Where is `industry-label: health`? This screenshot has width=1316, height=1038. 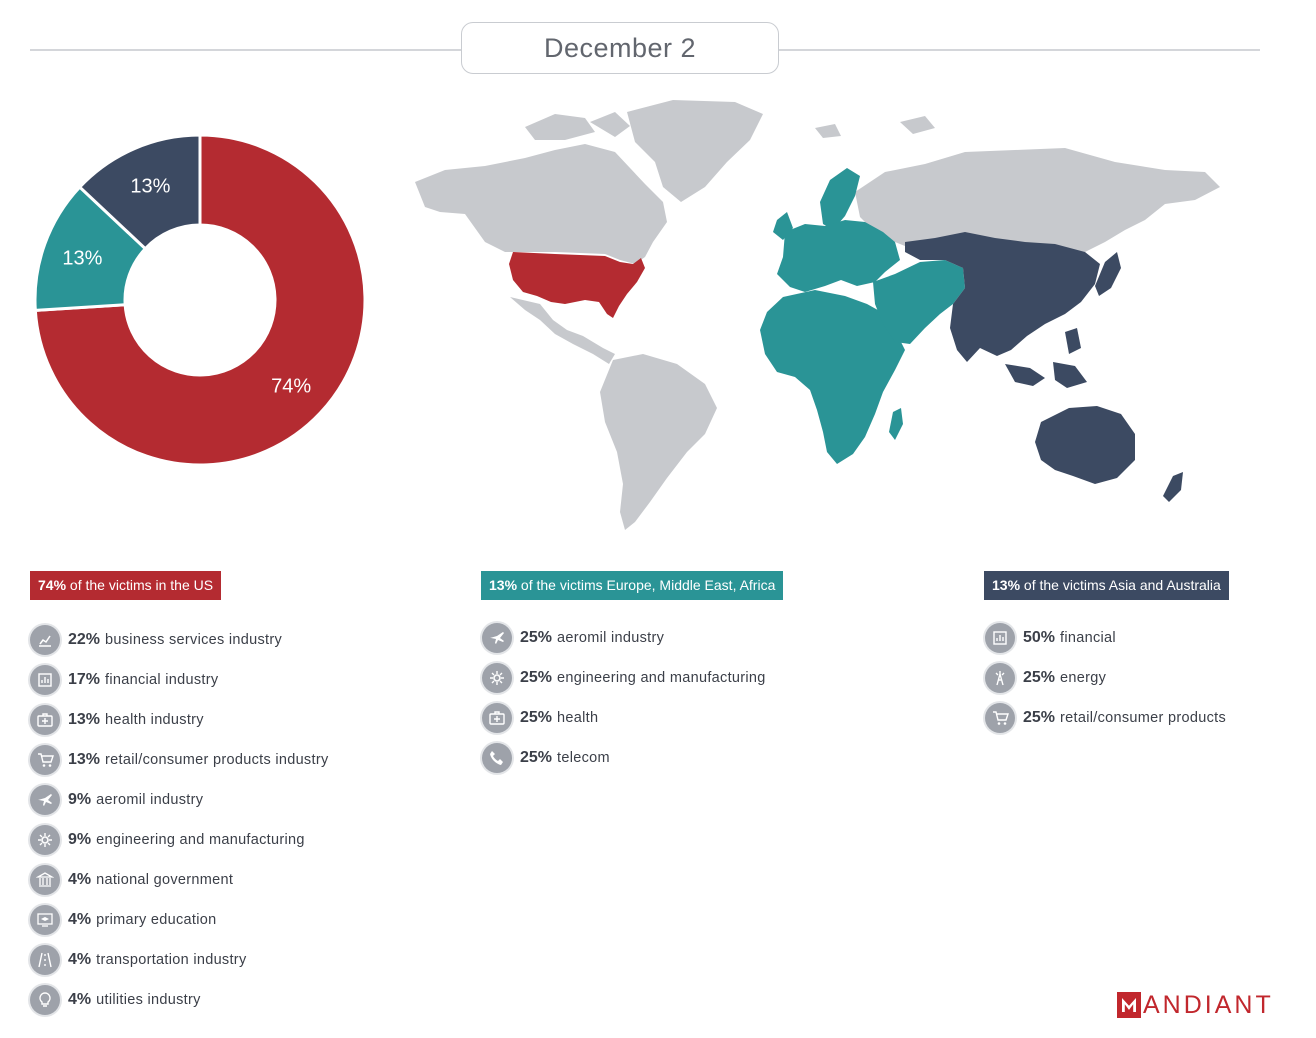
industry-label: health is located at coordinates (578, 718).